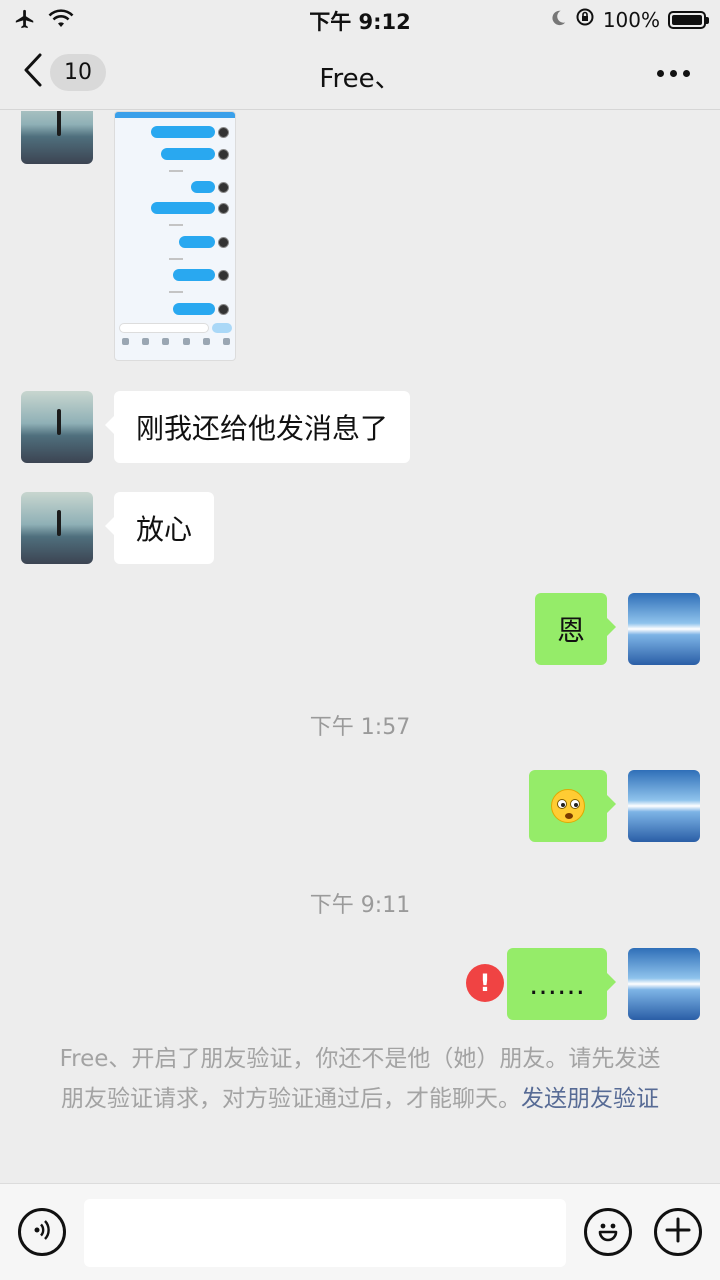 This screenshot has height=1280, width=720. Describe the element at coordinates (159, 528) in the screenshot. I see `message-bubble: 放心` at that location.